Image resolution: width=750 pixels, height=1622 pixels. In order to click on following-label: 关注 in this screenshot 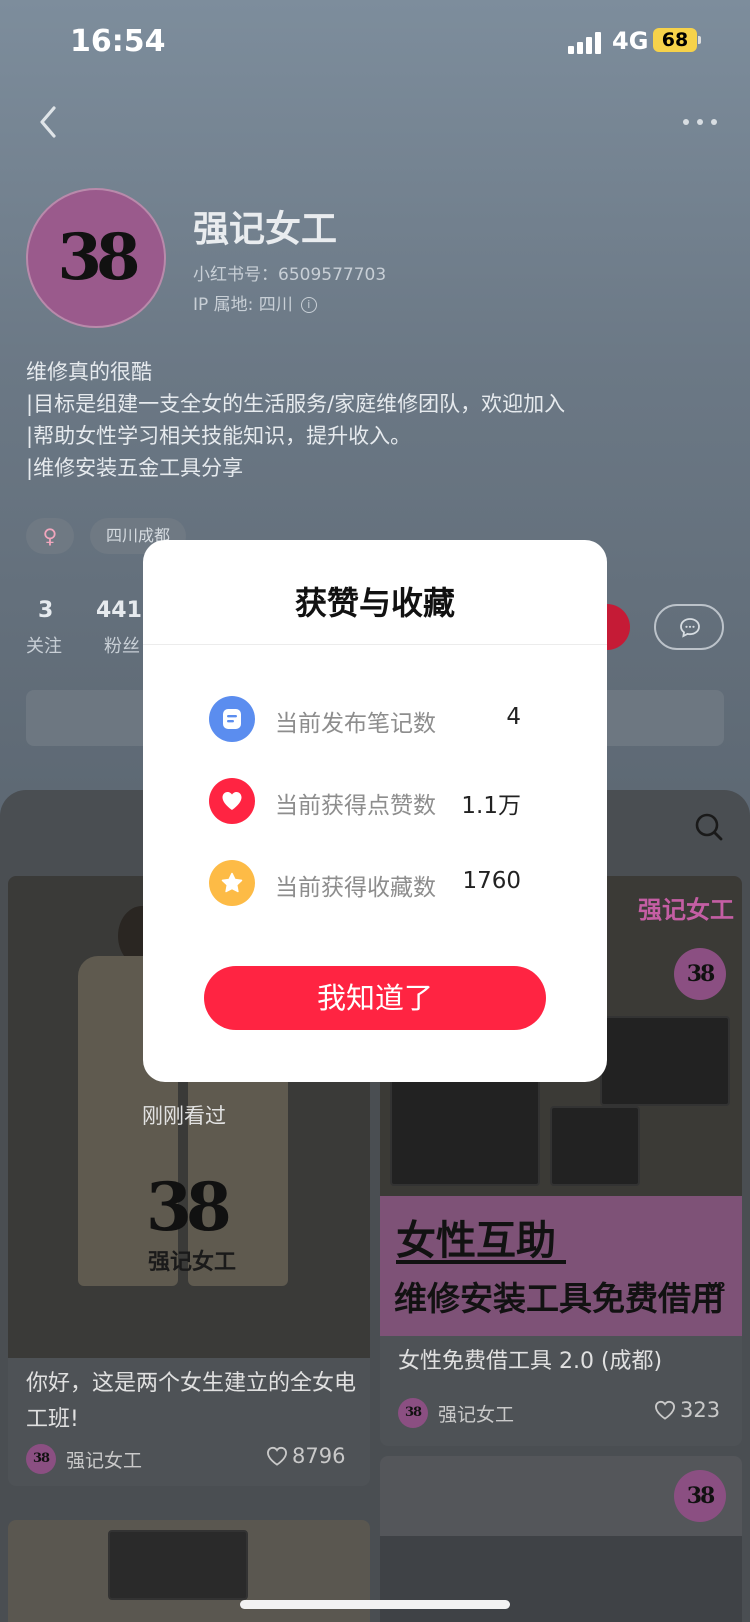, I will do `click(44, 646)`.